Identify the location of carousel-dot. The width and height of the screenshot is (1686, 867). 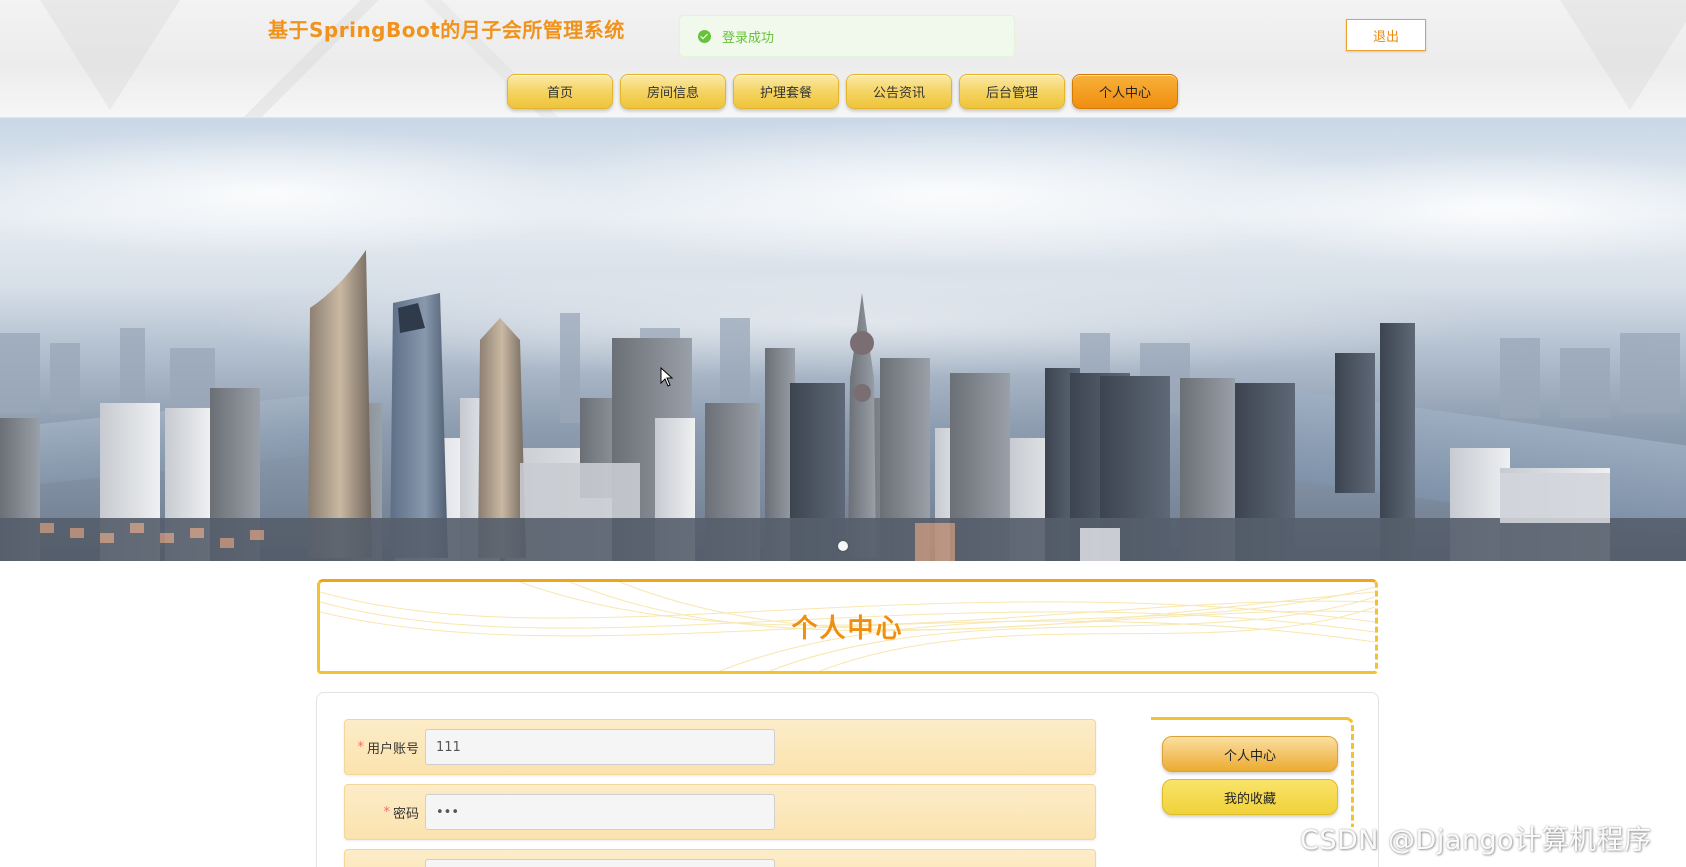
(843, 546).